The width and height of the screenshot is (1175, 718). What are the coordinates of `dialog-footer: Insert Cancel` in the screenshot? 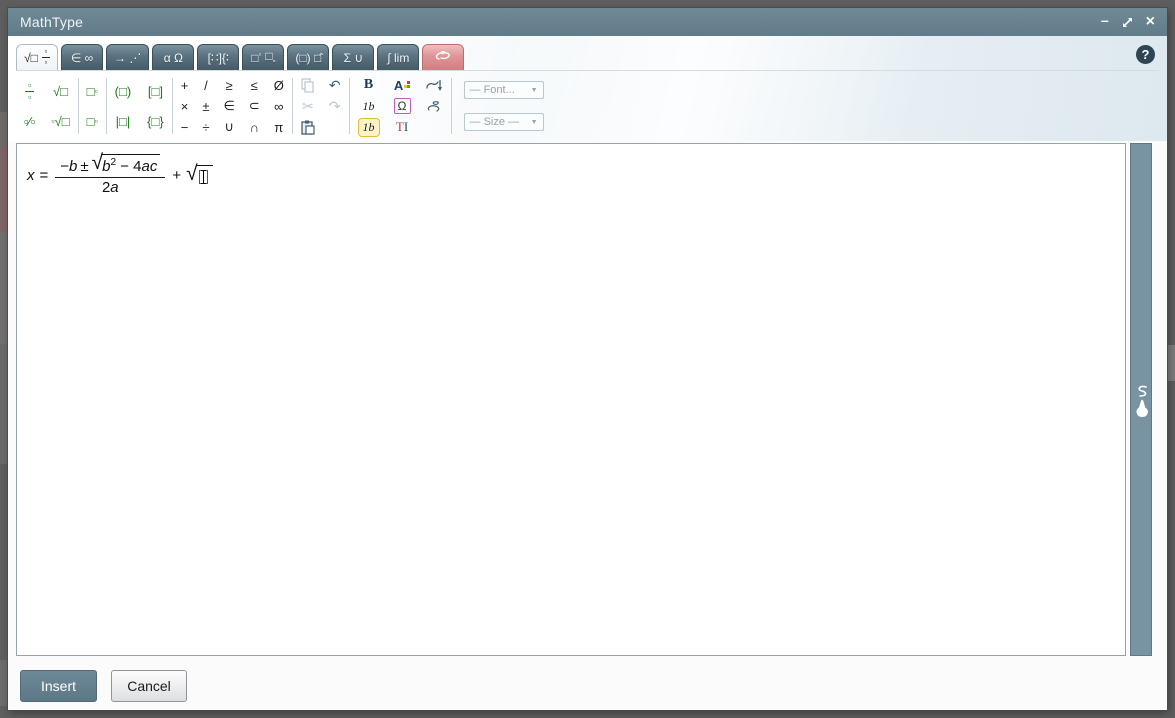 It's located at (103, 686).